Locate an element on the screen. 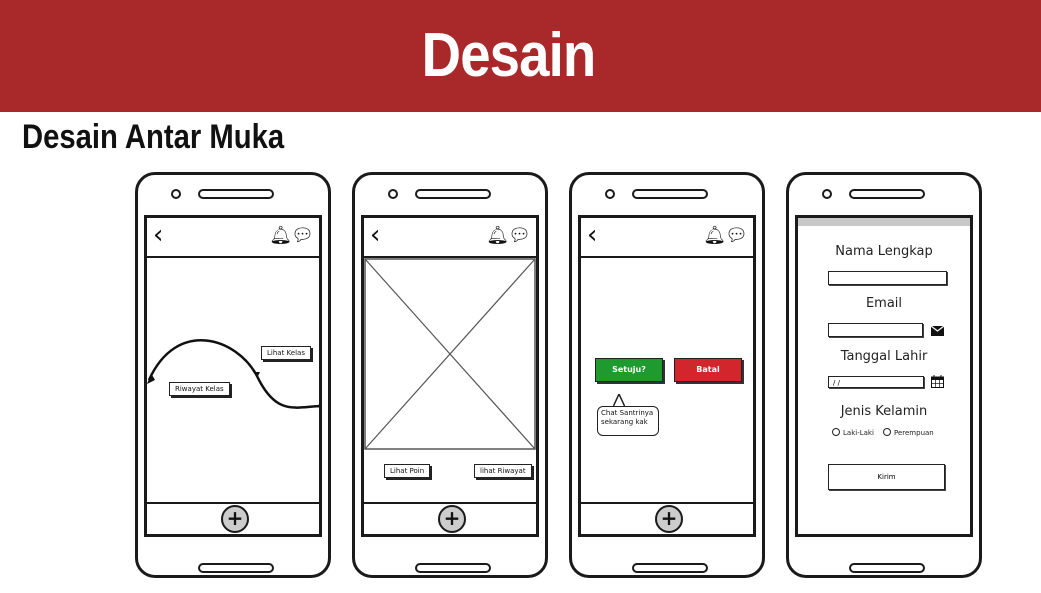  section-subtitle: Desain Antar Muka is located at coordinates (153, 137).